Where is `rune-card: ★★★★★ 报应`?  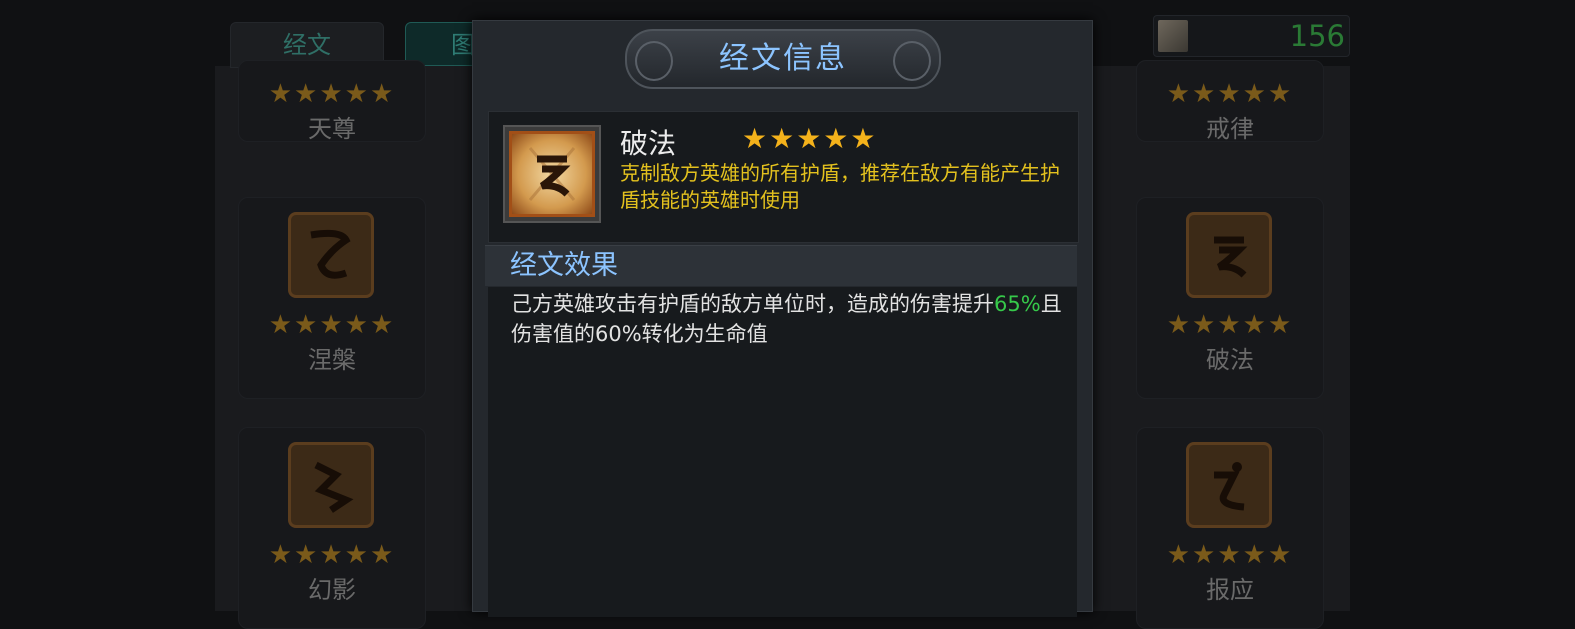
rune-card: ★★★★★ 报应 is located at coordinates (1230, 528).